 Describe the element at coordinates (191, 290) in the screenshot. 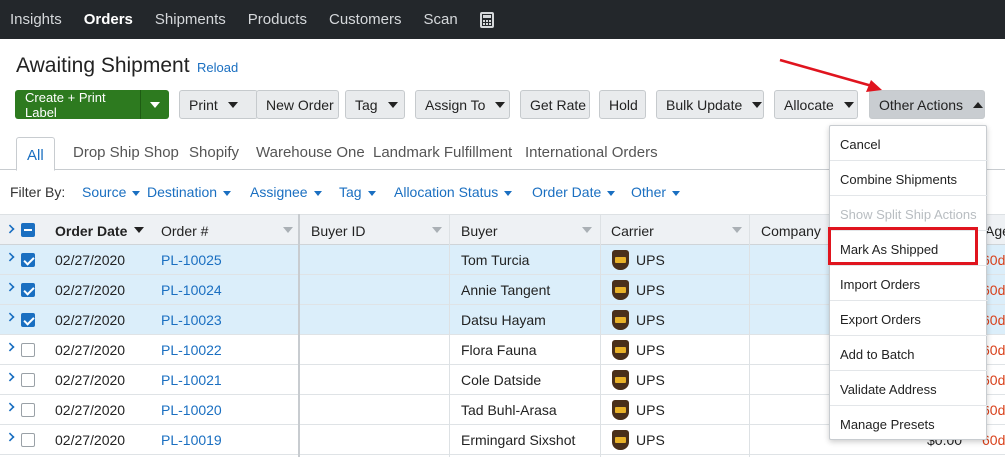

I see `order-number-link: PL-10024` at that location.